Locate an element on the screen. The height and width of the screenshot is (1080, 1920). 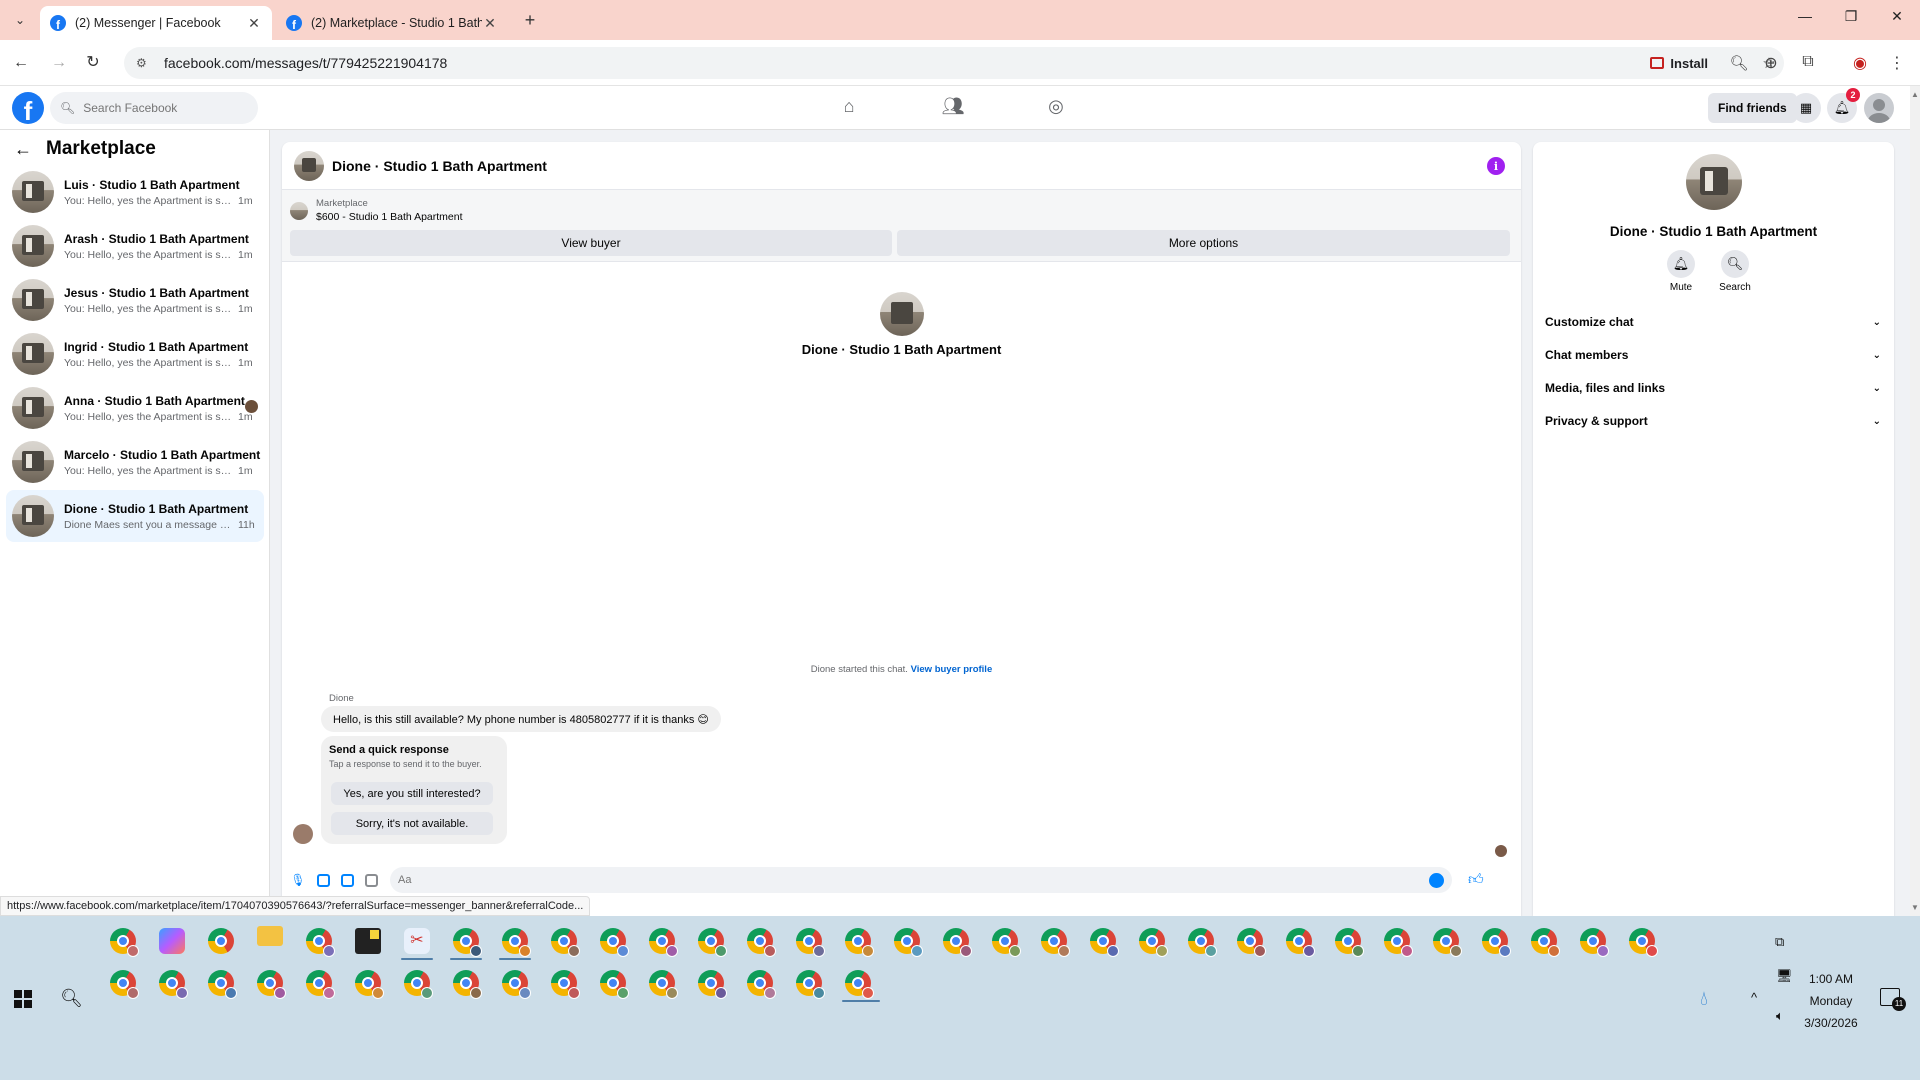
zoom-icon: 🔍︎ is located at coordinates (1739, 63).